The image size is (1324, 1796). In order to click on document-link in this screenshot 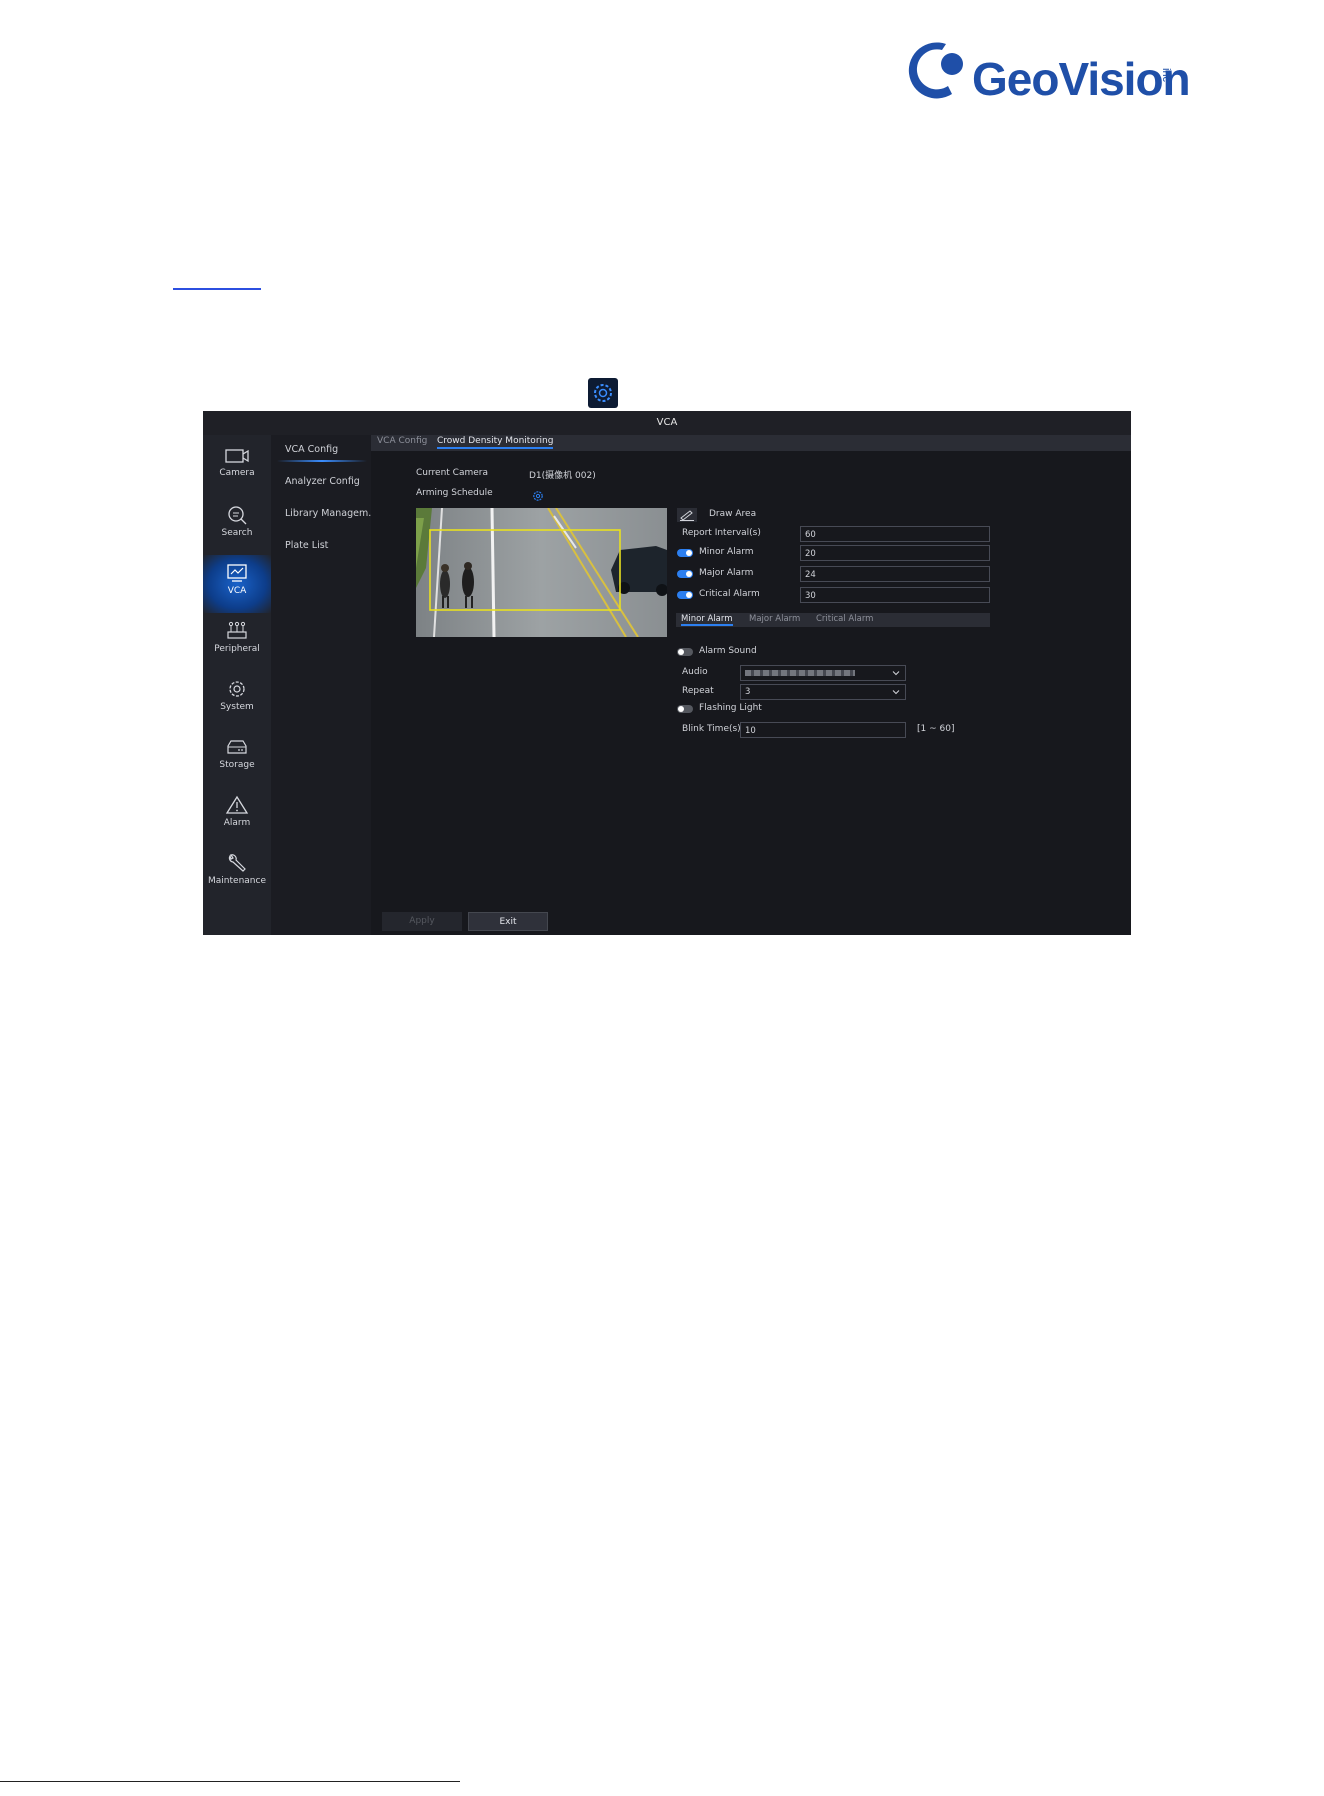, I will do `click(217, 280)`.